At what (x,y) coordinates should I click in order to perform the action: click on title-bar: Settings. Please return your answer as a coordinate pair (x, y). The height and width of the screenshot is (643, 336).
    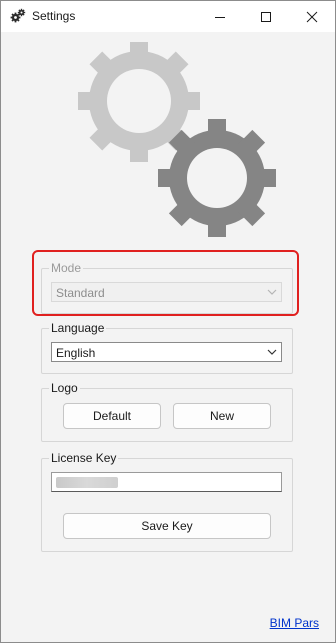
    Looking at the image, I should click on (168, 16).